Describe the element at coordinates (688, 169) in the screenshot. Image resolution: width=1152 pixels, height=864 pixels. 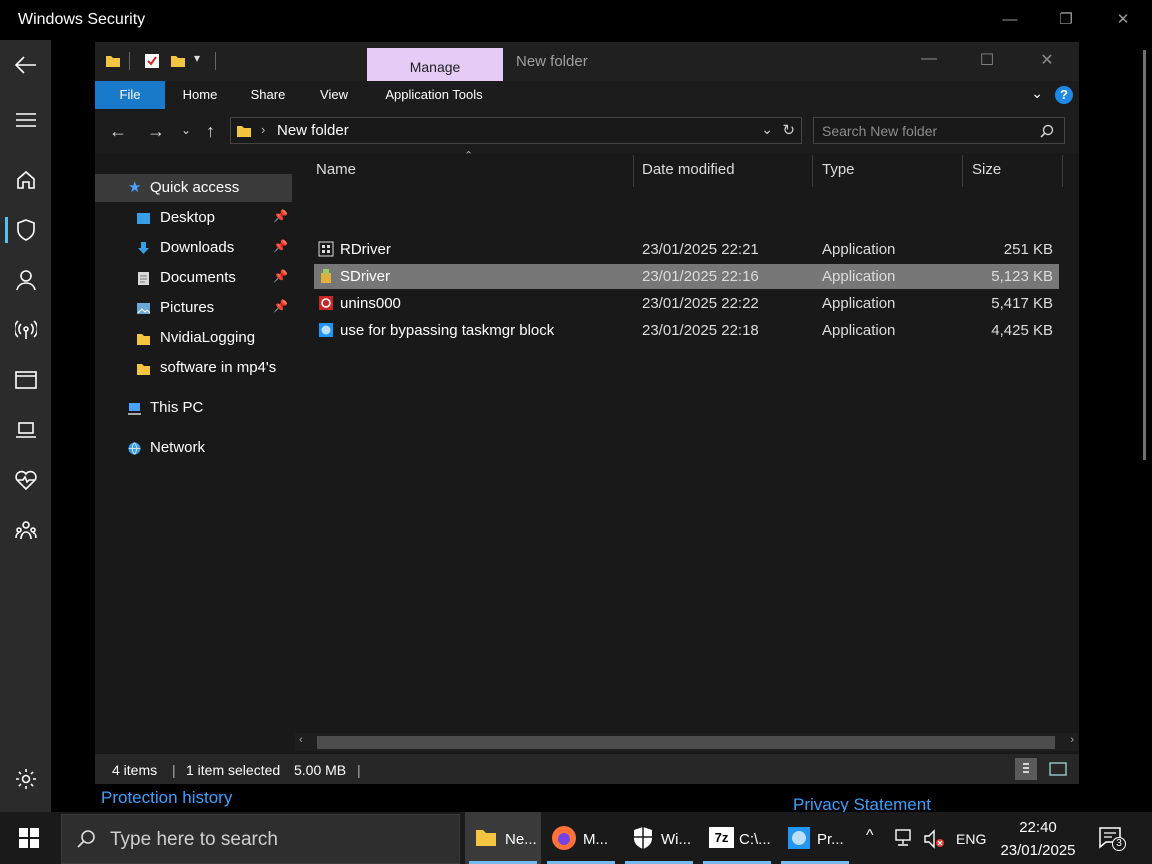
I see `column-header-date: Date modified` at that location.